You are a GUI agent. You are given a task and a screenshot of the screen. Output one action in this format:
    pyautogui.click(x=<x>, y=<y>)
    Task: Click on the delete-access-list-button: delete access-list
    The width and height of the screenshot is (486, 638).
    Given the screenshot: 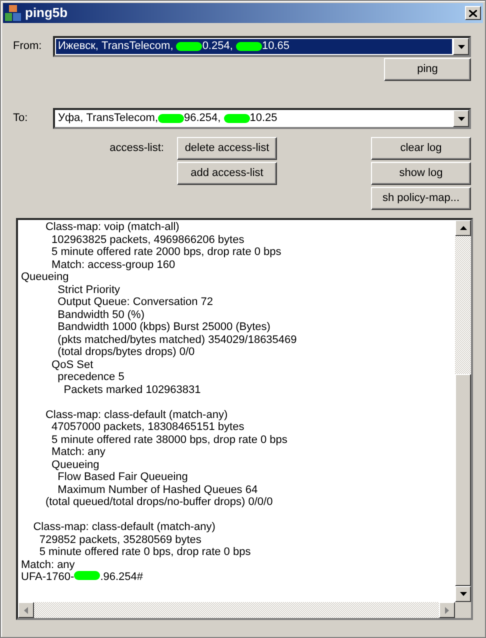 What is the action you would take?
    pyautogui.click(x=227, y=148)
    